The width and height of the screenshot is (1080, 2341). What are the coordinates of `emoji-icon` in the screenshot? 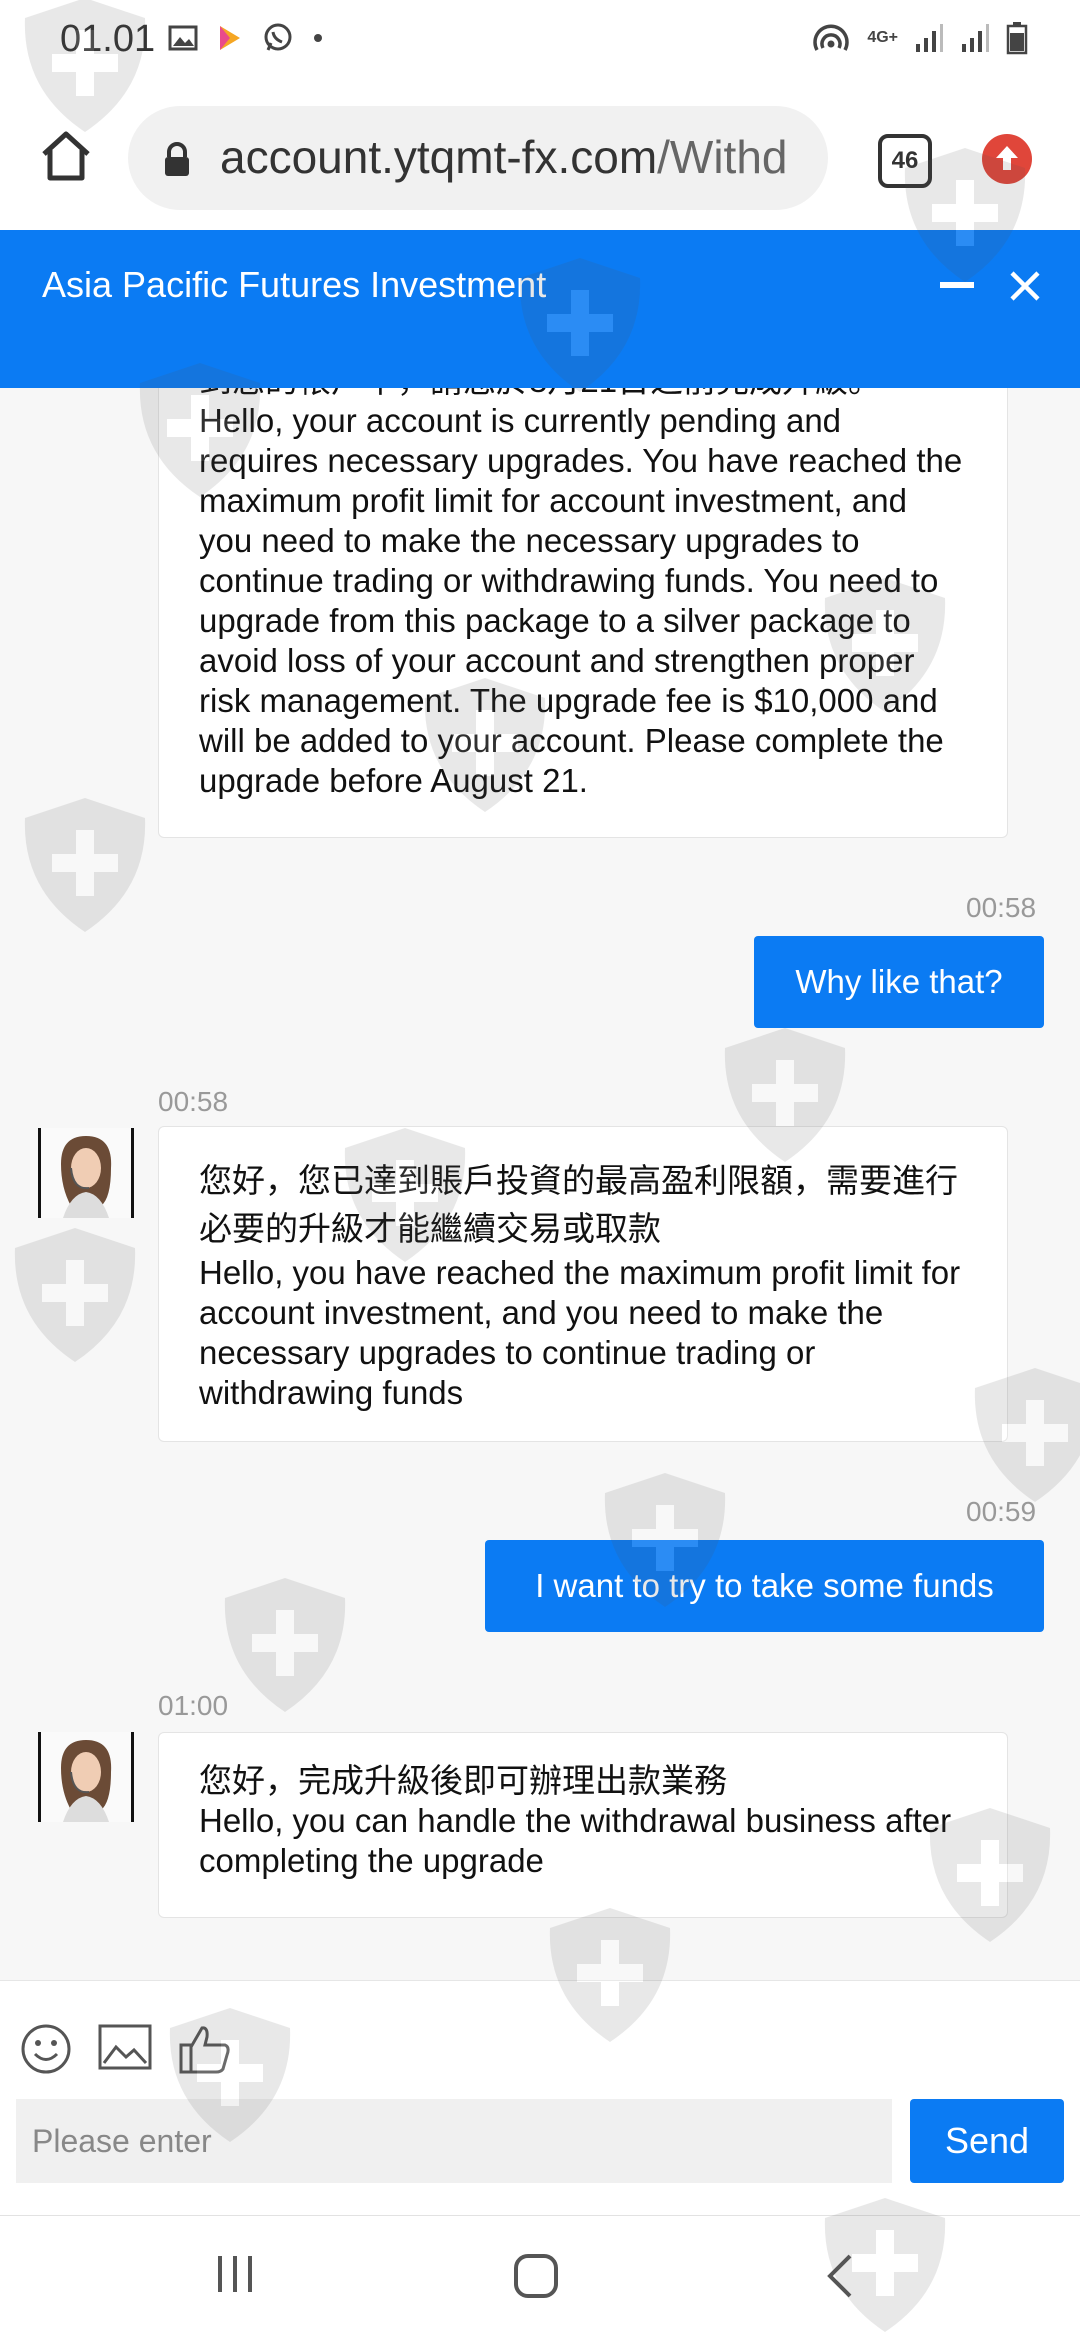 It's located at (46, 2049).